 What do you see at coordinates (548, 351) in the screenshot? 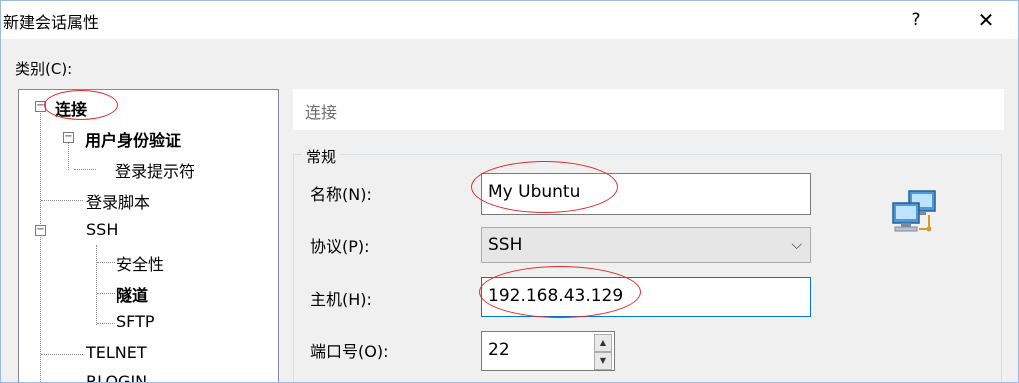
I see `port-stepper: 22 ▲ ▼` at bounding box center [548, 351].